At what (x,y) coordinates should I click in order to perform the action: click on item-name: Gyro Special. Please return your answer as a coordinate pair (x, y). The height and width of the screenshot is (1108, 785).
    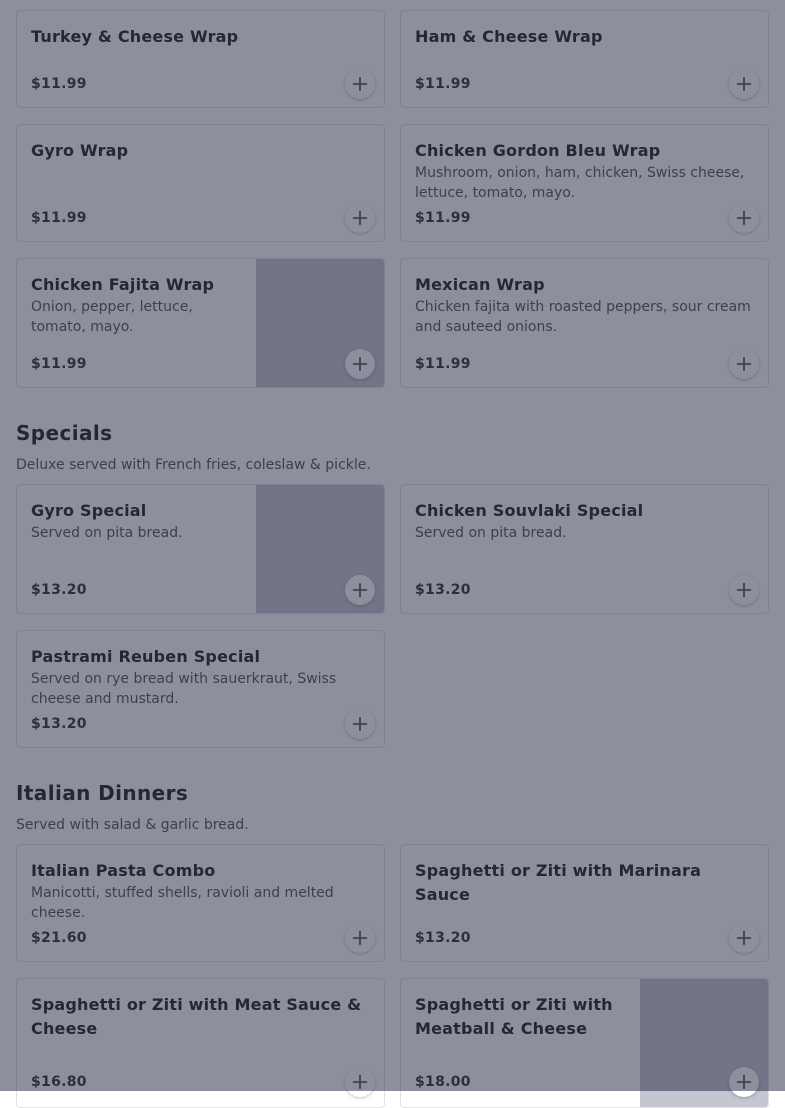
    Looking at the image, I should click on (89, 510).